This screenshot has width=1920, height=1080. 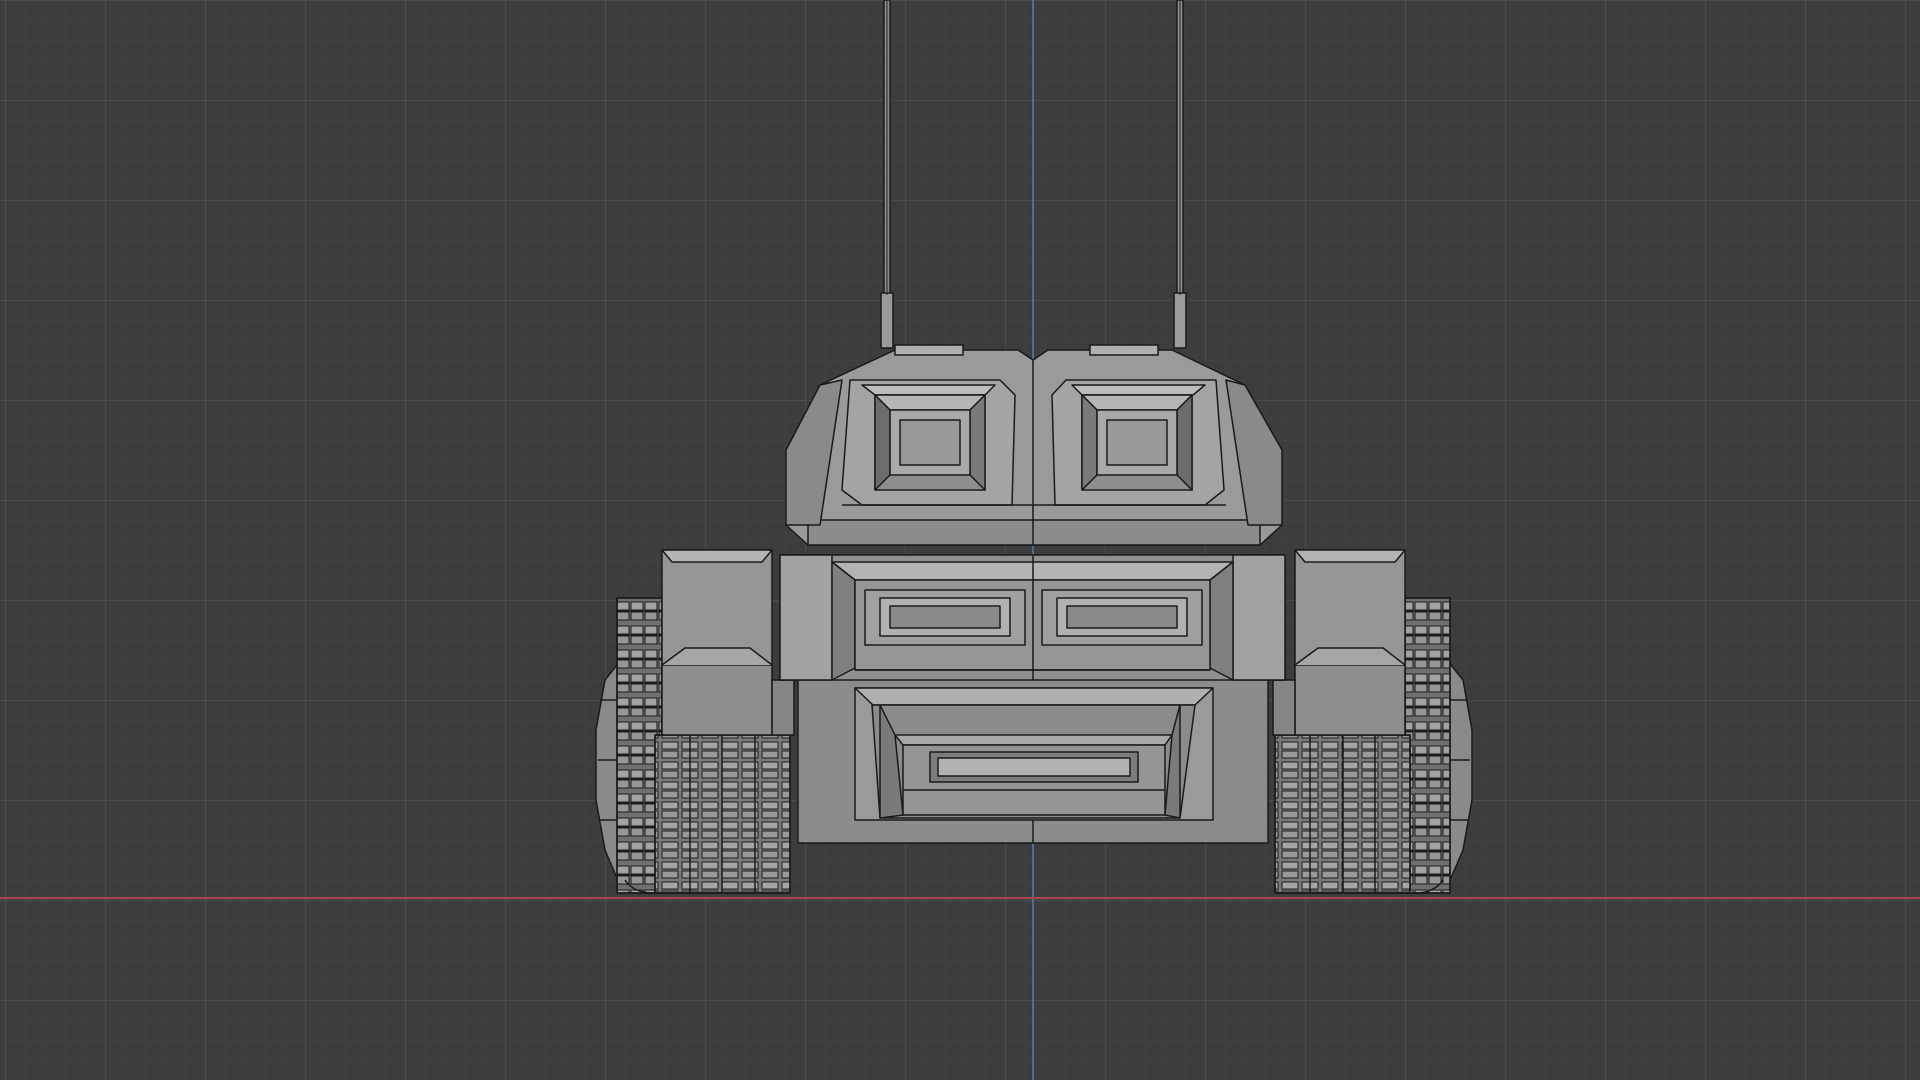 I want to click on turret, so click(x=1034, y=445).